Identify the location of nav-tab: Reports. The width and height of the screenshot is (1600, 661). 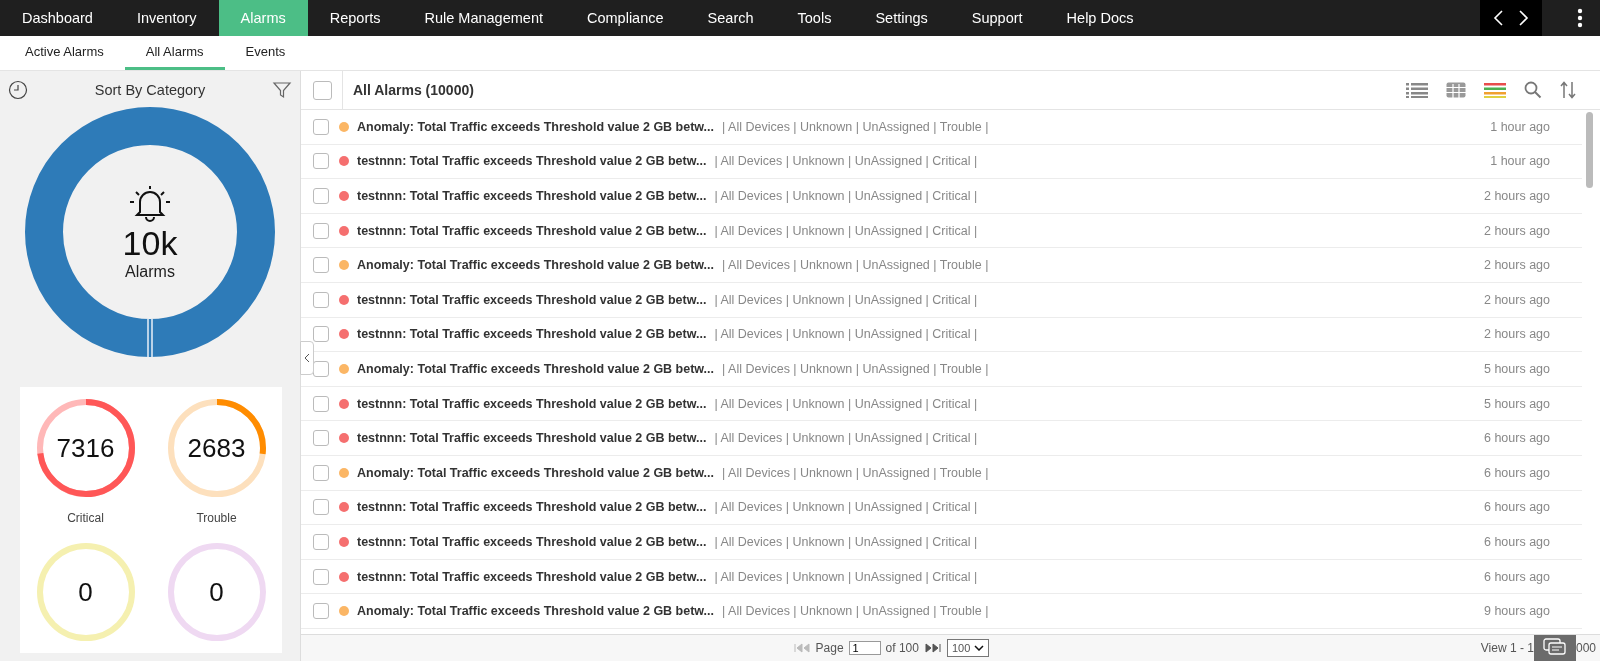
(355, 18).